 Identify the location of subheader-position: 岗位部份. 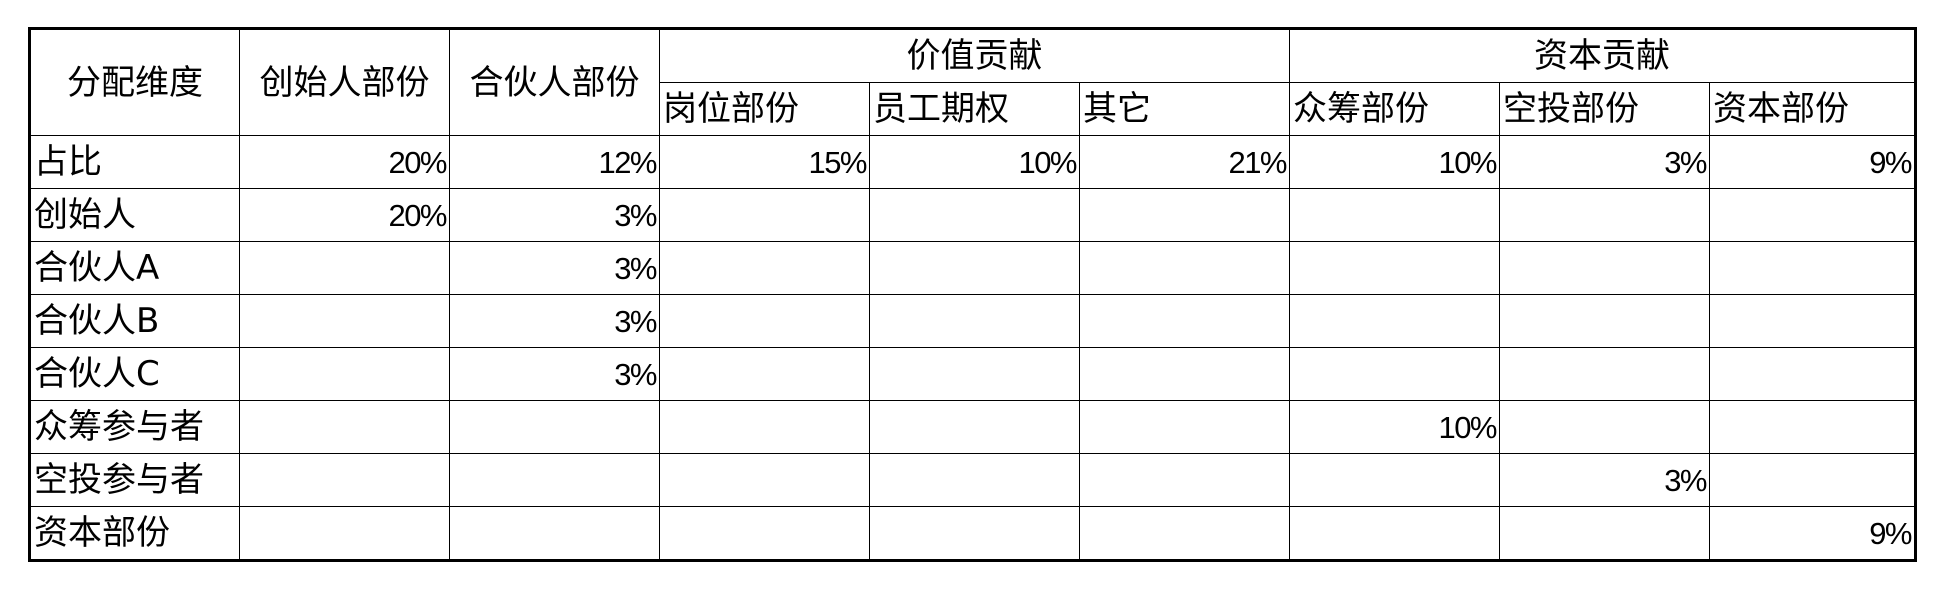
(764, 109).